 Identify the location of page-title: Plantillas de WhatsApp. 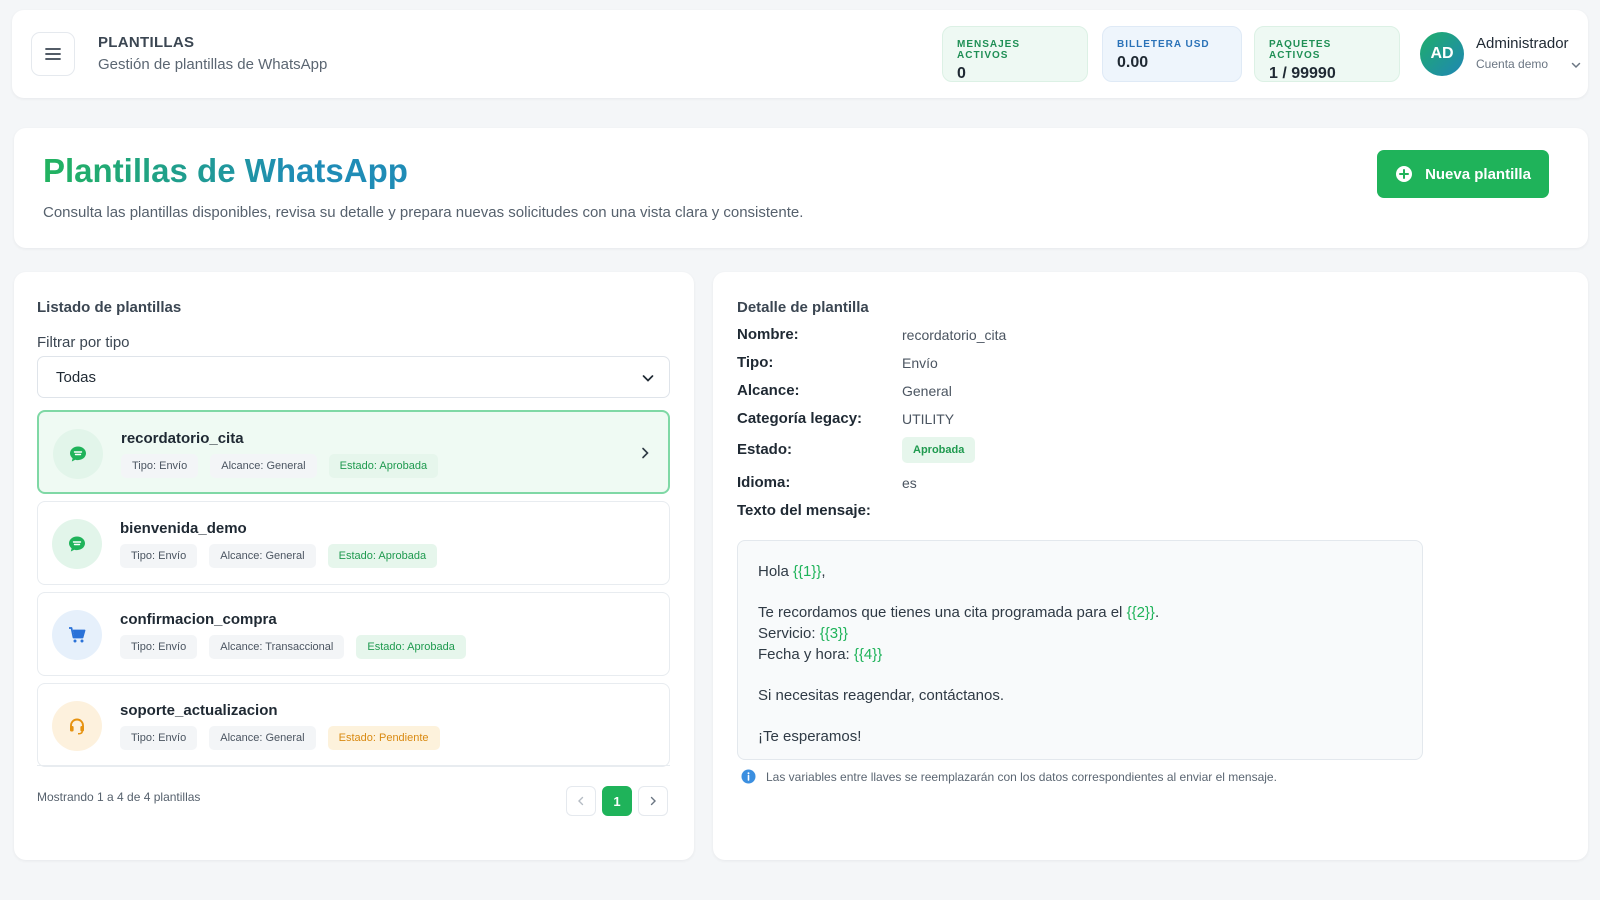
(225, 170).